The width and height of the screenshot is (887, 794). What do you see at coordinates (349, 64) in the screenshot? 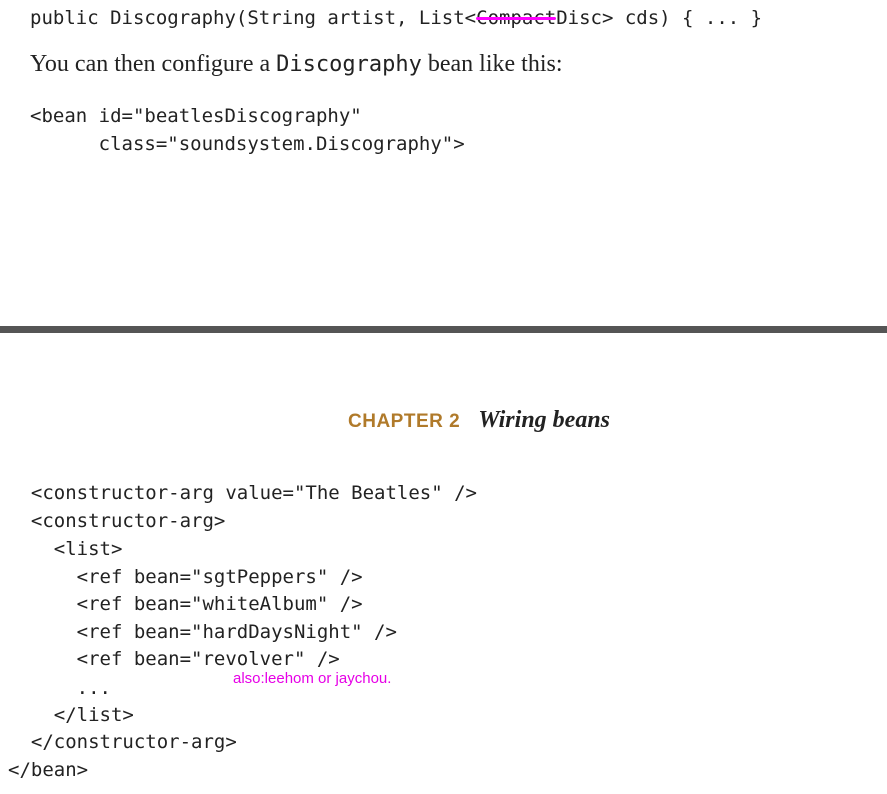
I see `prose-code: Discography` at bounding box center [349, 64].